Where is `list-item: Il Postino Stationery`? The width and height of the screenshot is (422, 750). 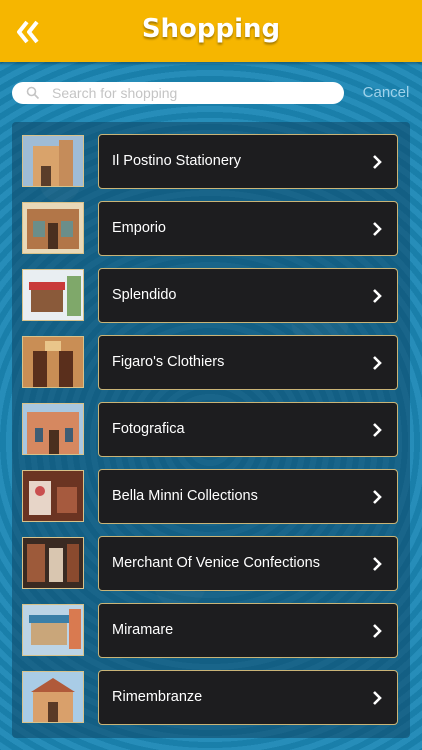 list-item: Il Postino Stationery is located at coordinates (211, 162).